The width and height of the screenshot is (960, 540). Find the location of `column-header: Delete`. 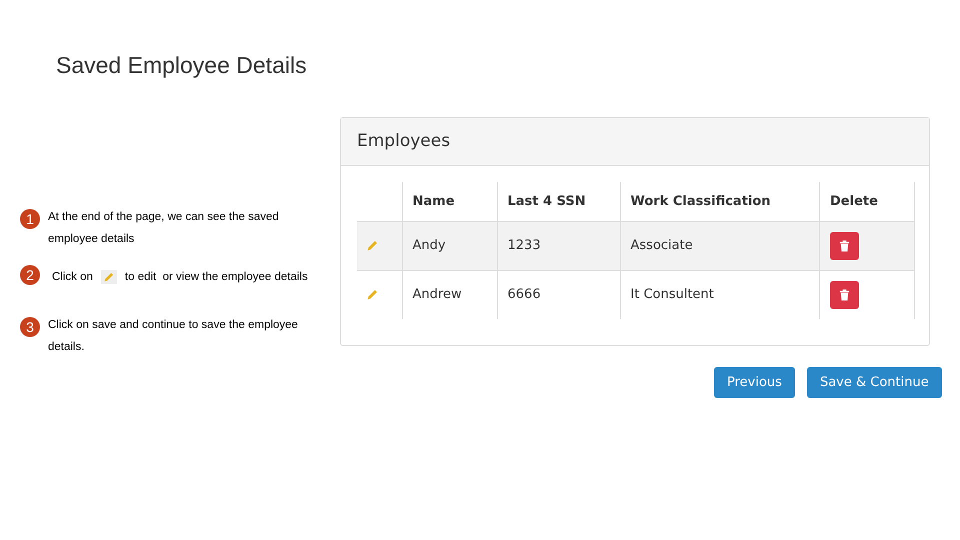

column-header: Delete is located at coordinates (854, 201).